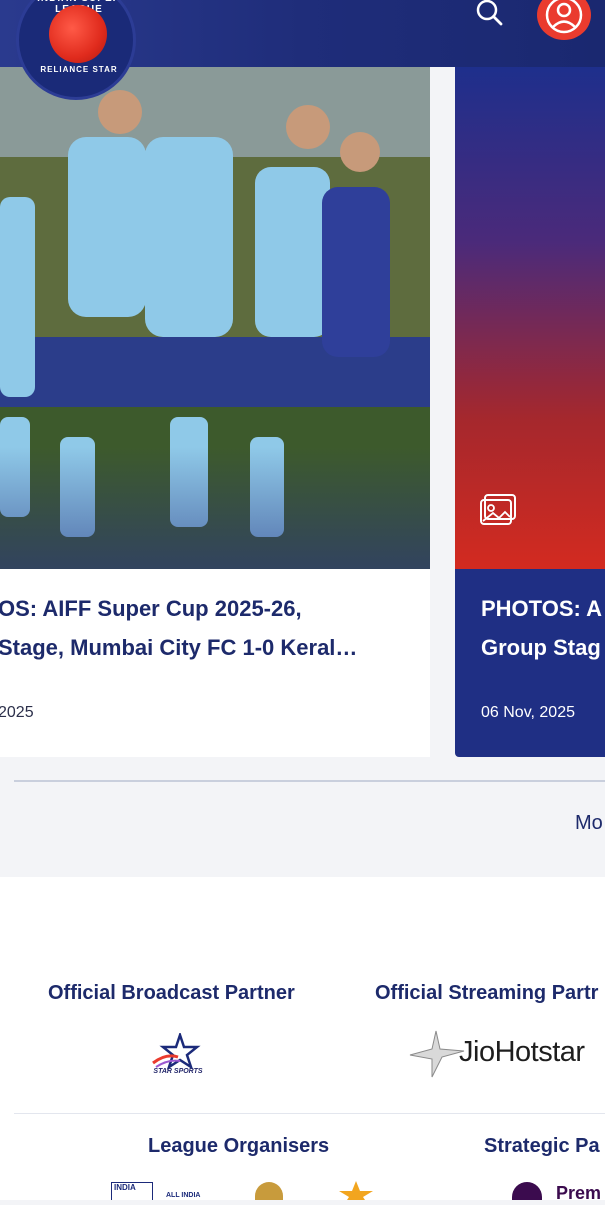  Describe the element at coordinates (527, 1191) in the screenshot. I see `premier-league-lion-icon` at that location.